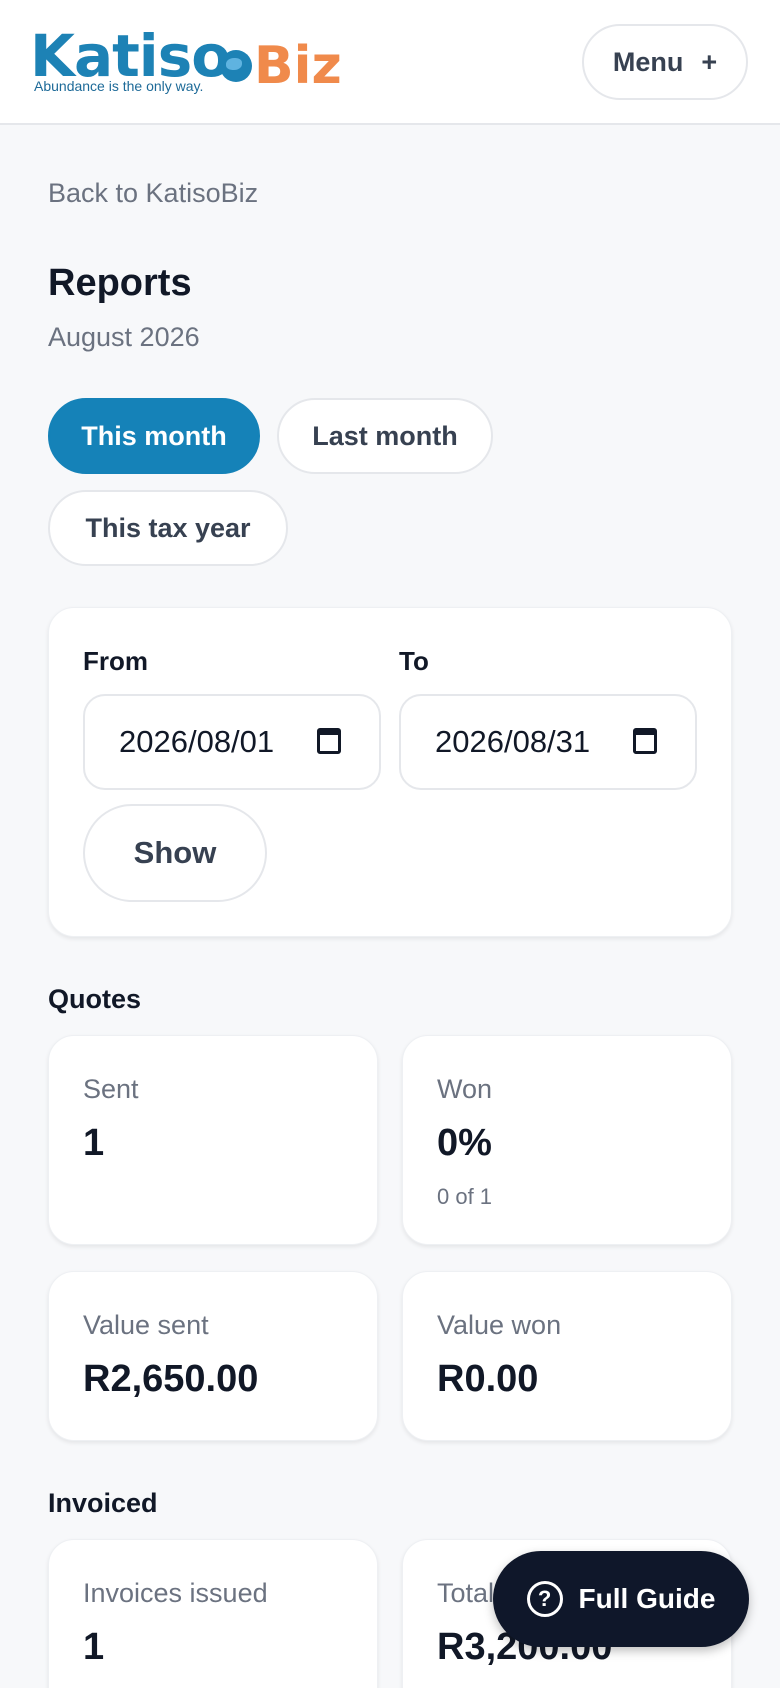  Describe the element at coordinates (115, 661) in the screenshot. I see `from-label: From` at that location.